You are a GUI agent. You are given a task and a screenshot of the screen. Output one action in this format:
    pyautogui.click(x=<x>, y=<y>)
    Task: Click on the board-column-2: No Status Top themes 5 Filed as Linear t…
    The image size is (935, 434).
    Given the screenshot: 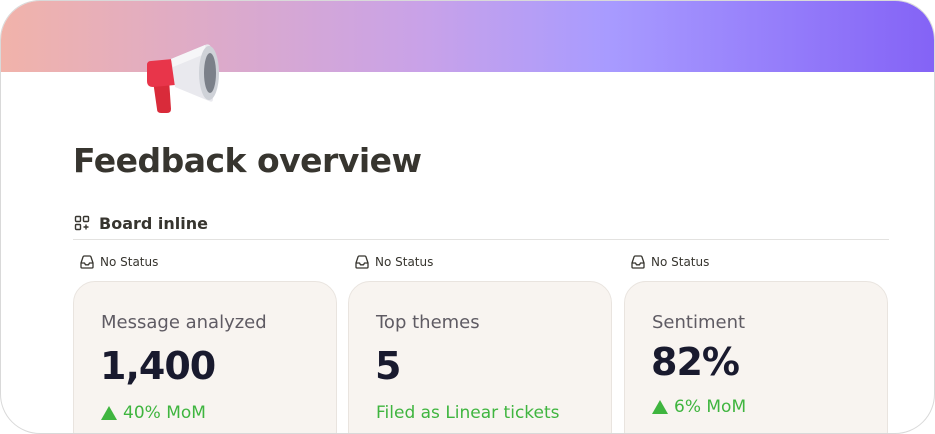 What is the action you would take?
    pyautogui.click(x=480, y=342)
    